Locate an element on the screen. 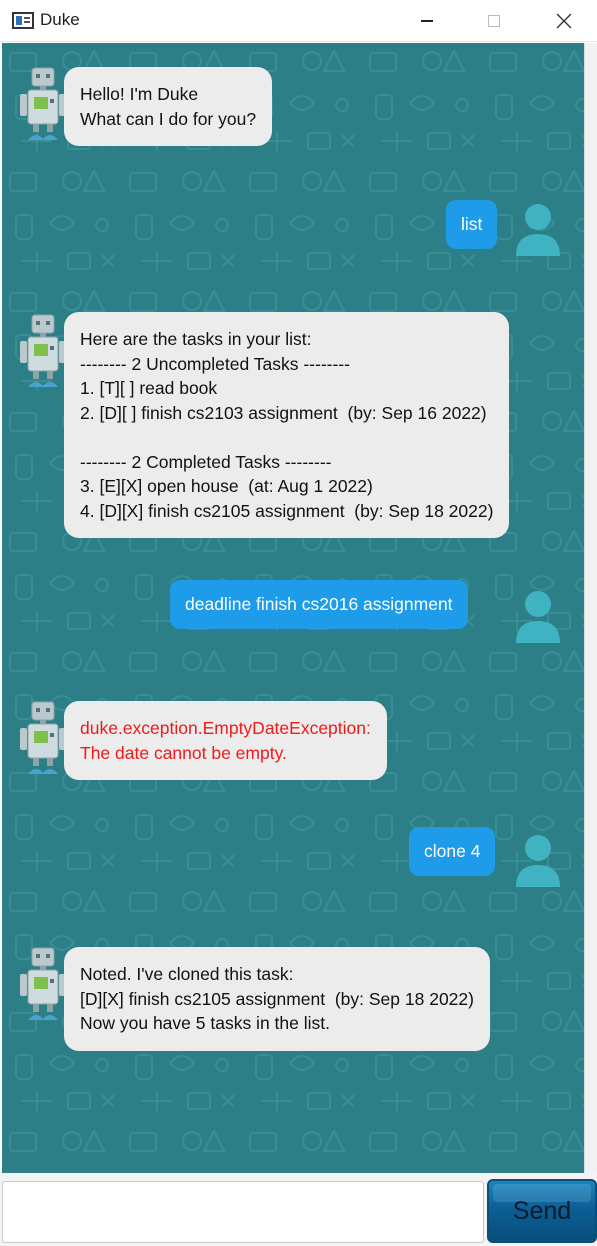 Image resolution: width=597 pixels, height=1246 pixels. user-message: list is located at coordinates (472, 224).